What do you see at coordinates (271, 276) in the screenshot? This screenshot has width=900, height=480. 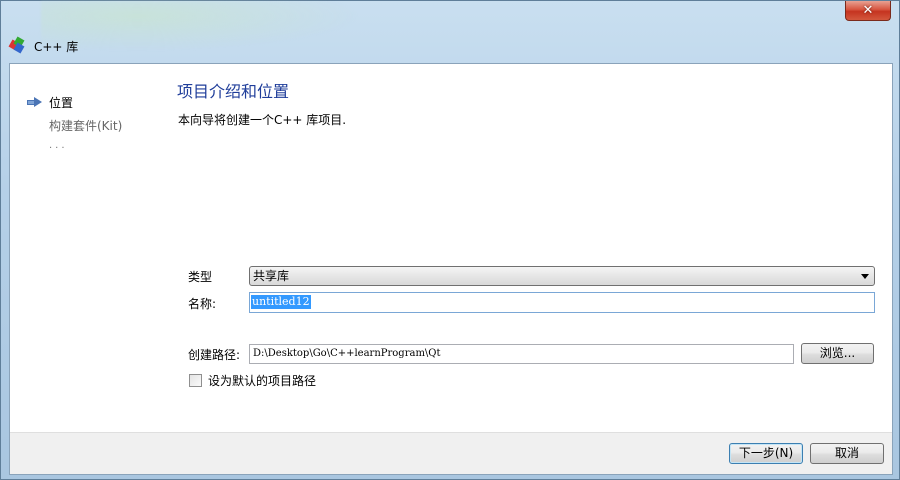 I see `type-combobox-value: 共享库` at bounding box center [271, 276].